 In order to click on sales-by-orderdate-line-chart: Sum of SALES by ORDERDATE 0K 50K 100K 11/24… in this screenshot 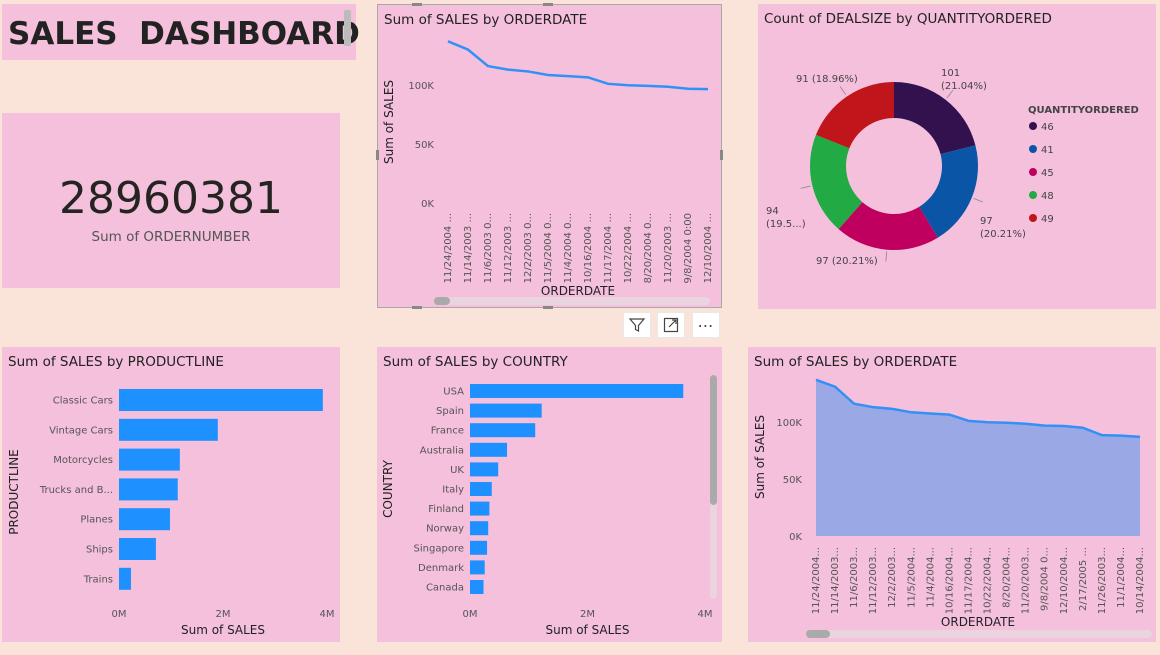, I will do `click(549, 156)`.